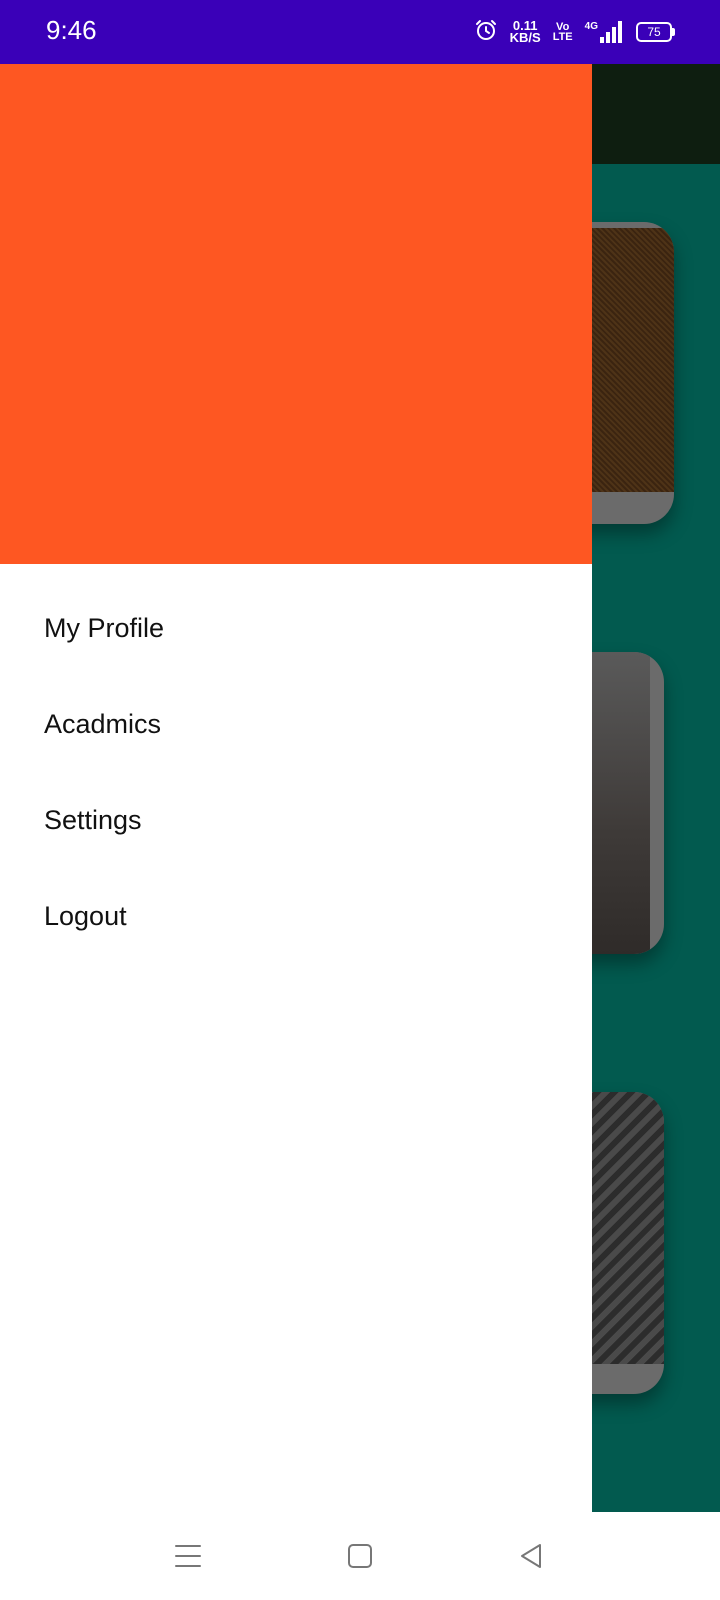  I want to click on network-speed: 0.11 KB/S, so click(525, 32).